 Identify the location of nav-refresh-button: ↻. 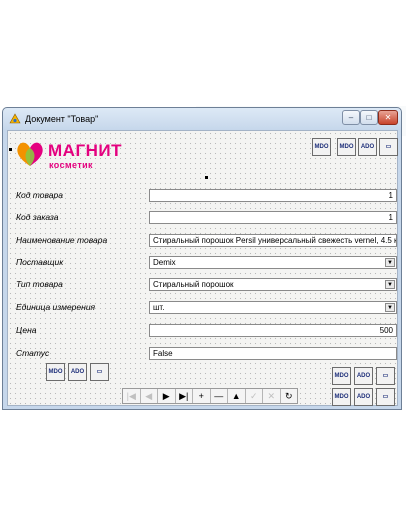
(289, 396).